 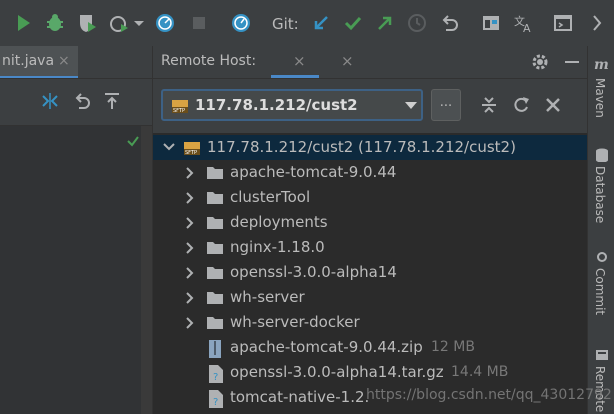 I want to click on host-select-value: 117.78.1.212/cust2, so click(x=276, y=105).